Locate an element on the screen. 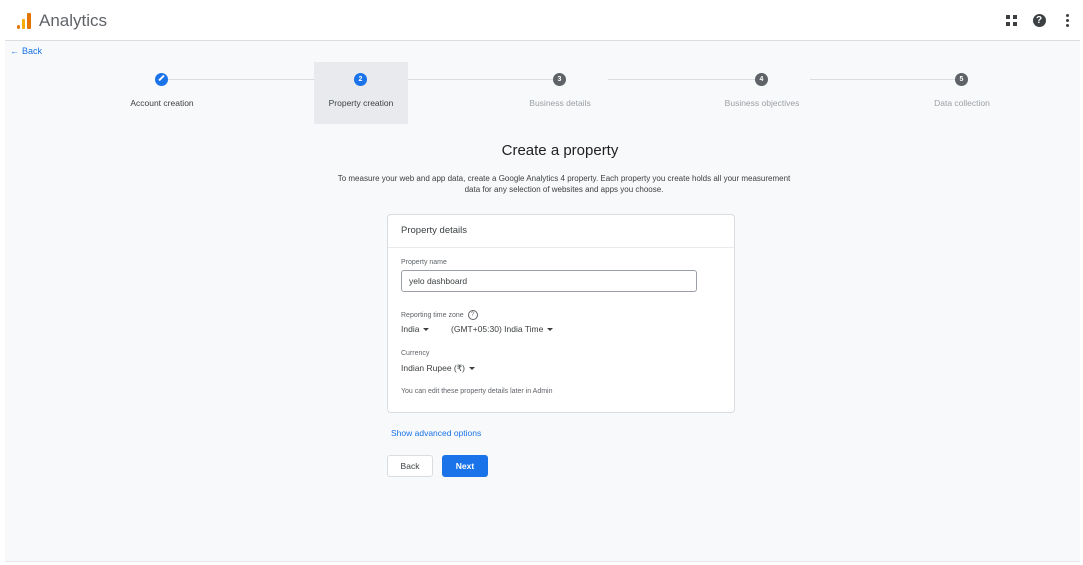 Image resolution: width=1083 pixels, height=565 pixels. timezone-label: Reporting time zone? is located at coordinates (439, 315).